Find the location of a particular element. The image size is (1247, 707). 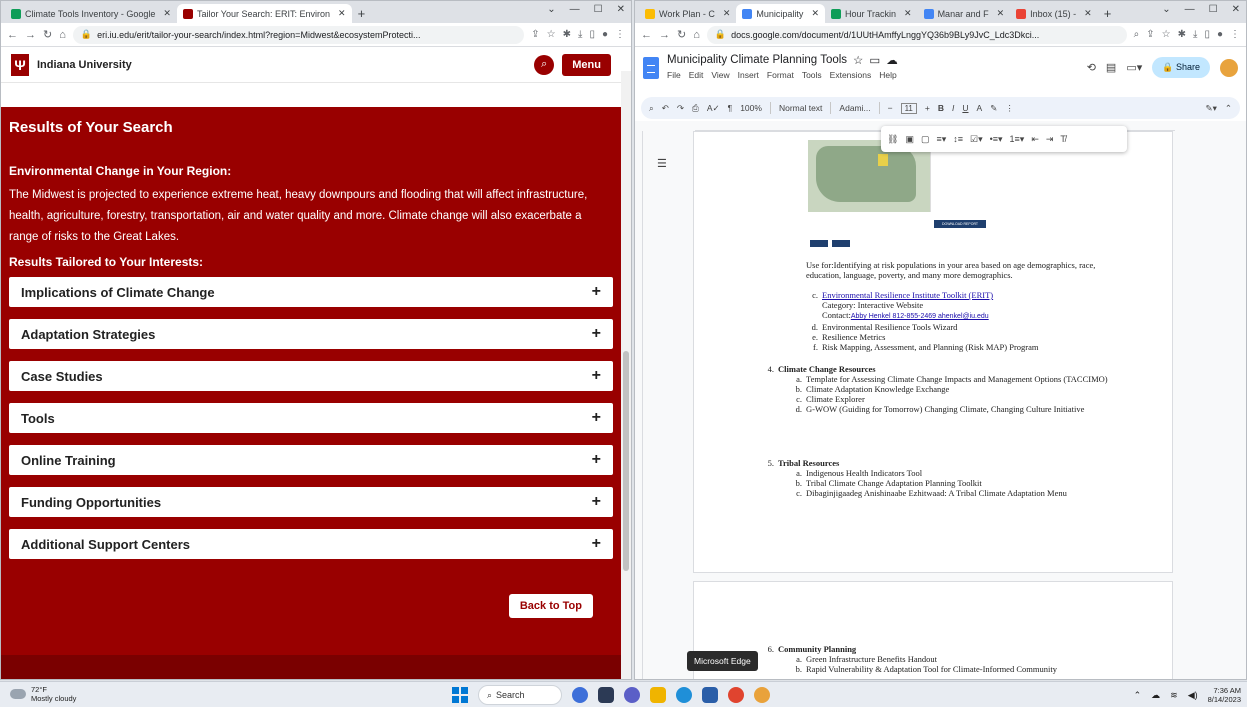

highlight-icon: ✎ is located at coordinates (993, 108).